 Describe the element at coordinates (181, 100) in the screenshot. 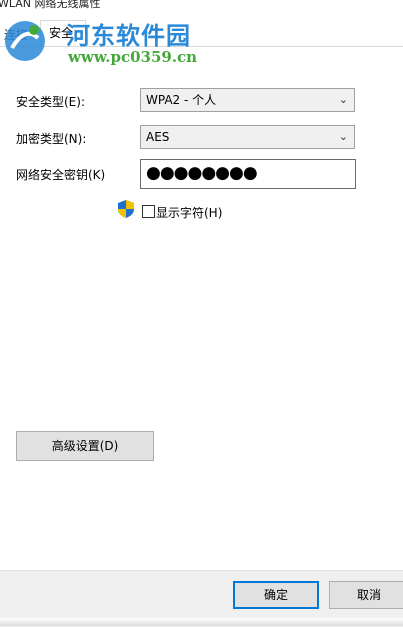

I see `security-type-value: WPA2 - 个人` at that location.